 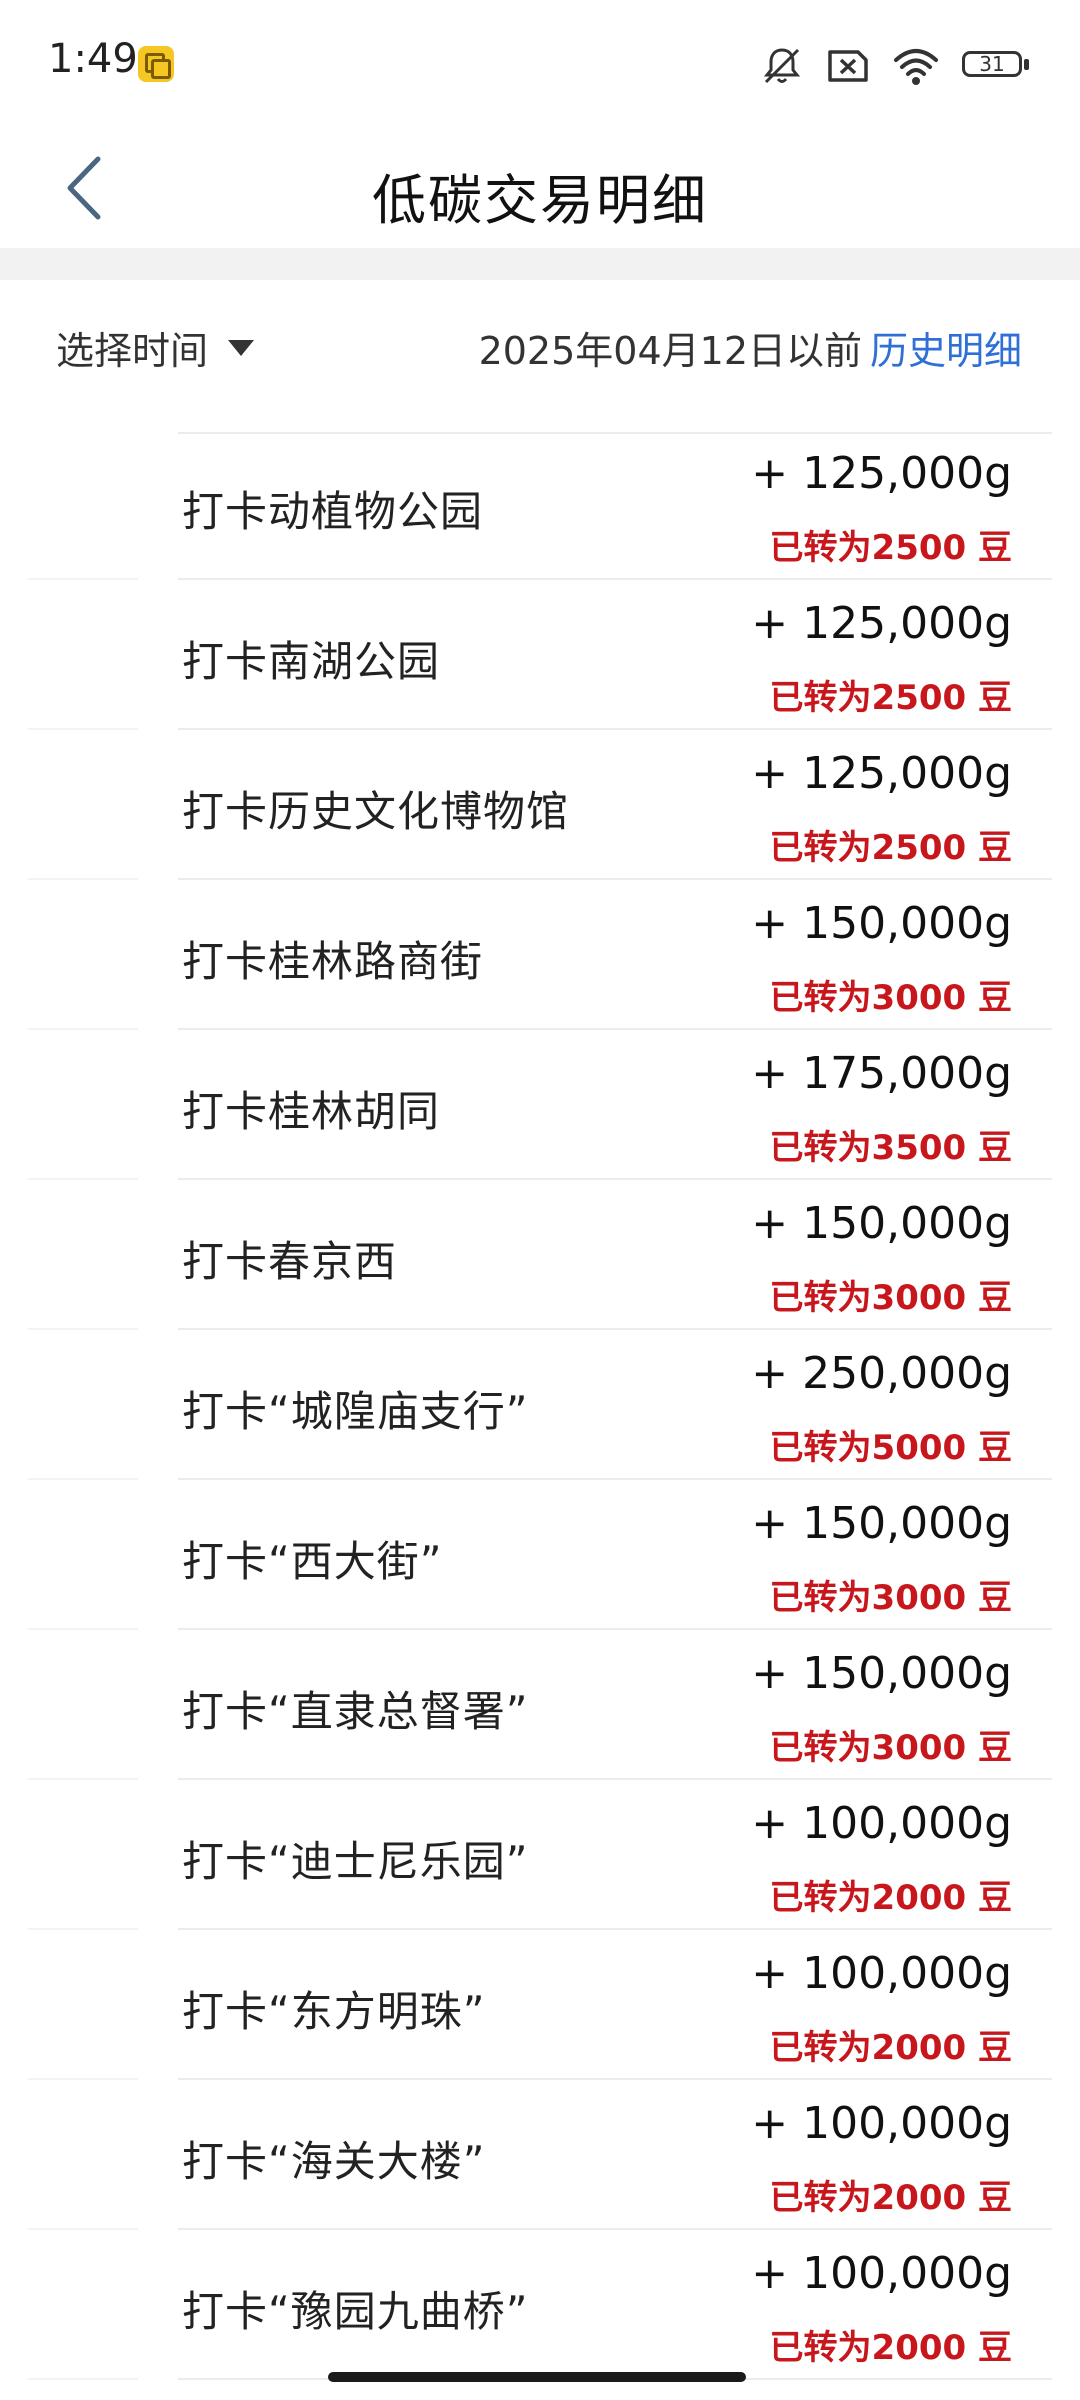 What do you see at coordinates (540, 2305) in the screenshot?
I see `list-item: 打卡“豫园九曲桥” + 100,000g 已转为2000 豆` at bounding box center [540, 2305].